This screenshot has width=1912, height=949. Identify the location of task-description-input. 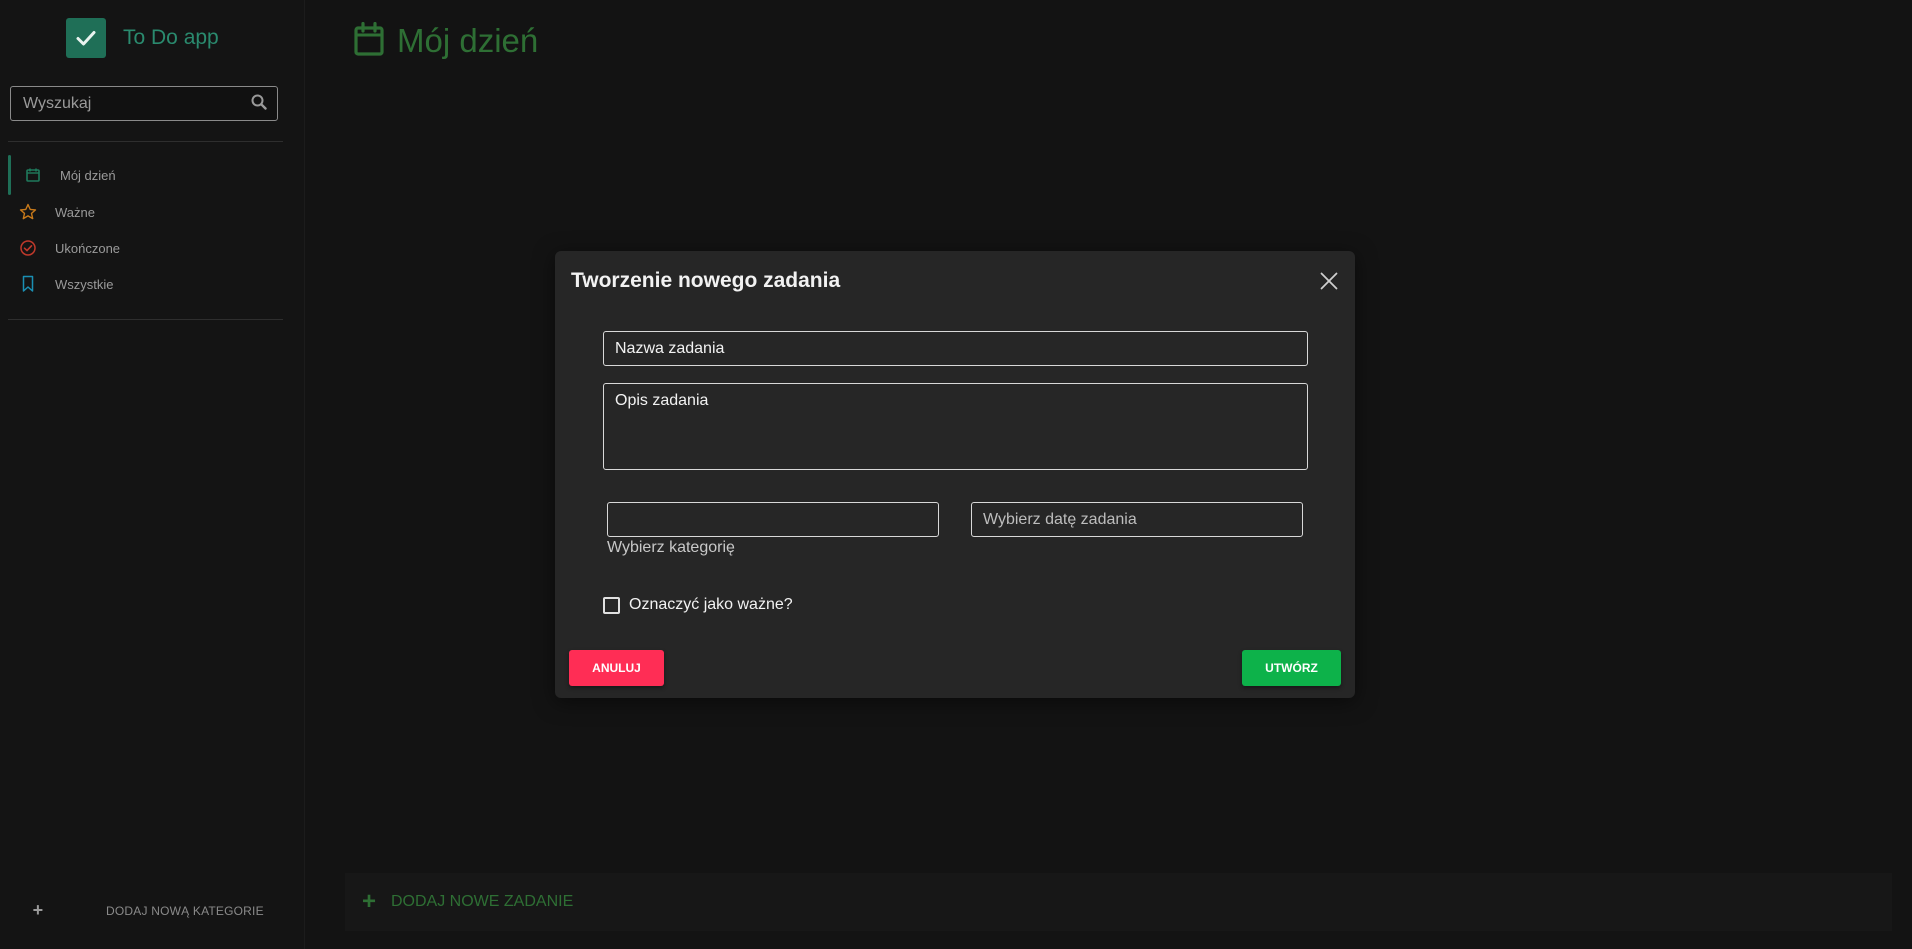
(955, 426).